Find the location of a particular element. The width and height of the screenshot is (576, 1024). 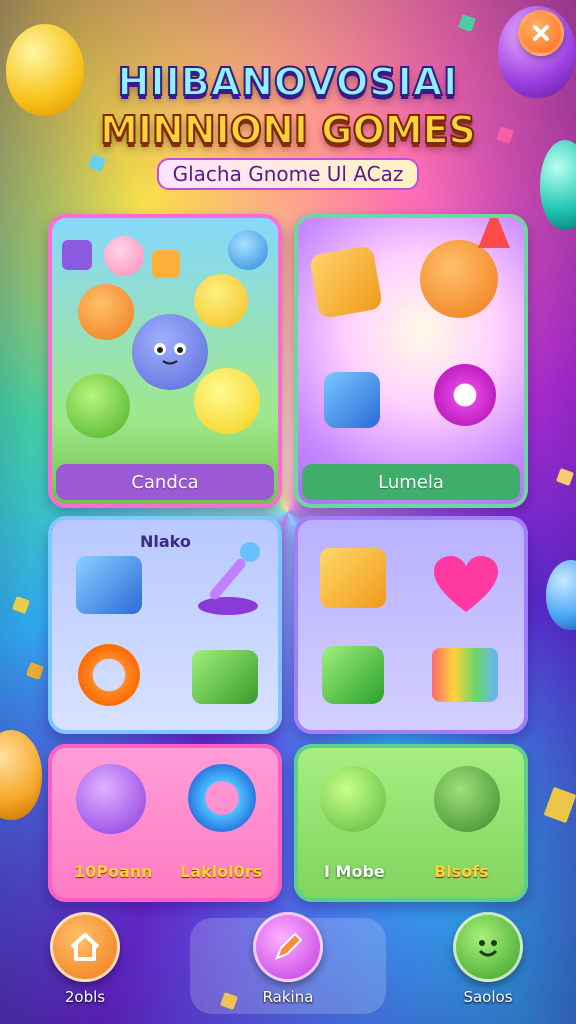

blue-q-ring-icon is located at coordinates (222, 798).